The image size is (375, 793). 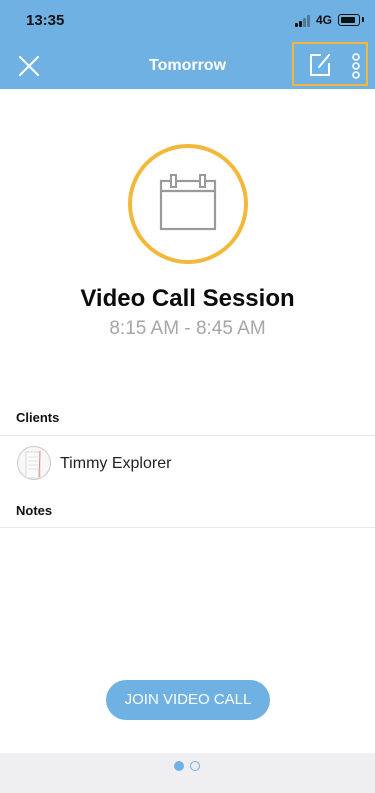 What do you see at coordinates (179, 766) in the screenshot?
I see `page-dot-active` at bounding box center [179, 766].